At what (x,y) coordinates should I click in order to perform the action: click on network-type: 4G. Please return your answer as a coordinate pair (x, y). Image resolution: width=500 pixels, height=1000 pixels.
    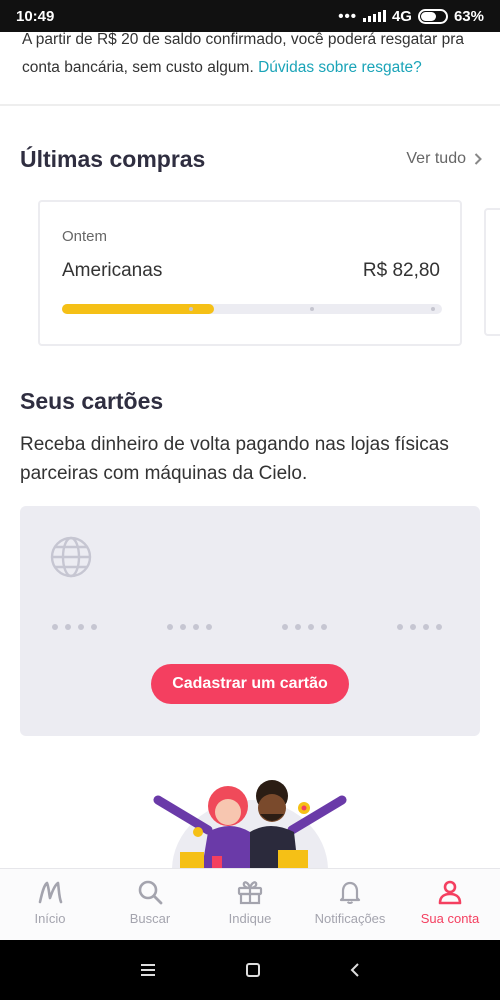
    Looking at the image, I should click on (401, 16).